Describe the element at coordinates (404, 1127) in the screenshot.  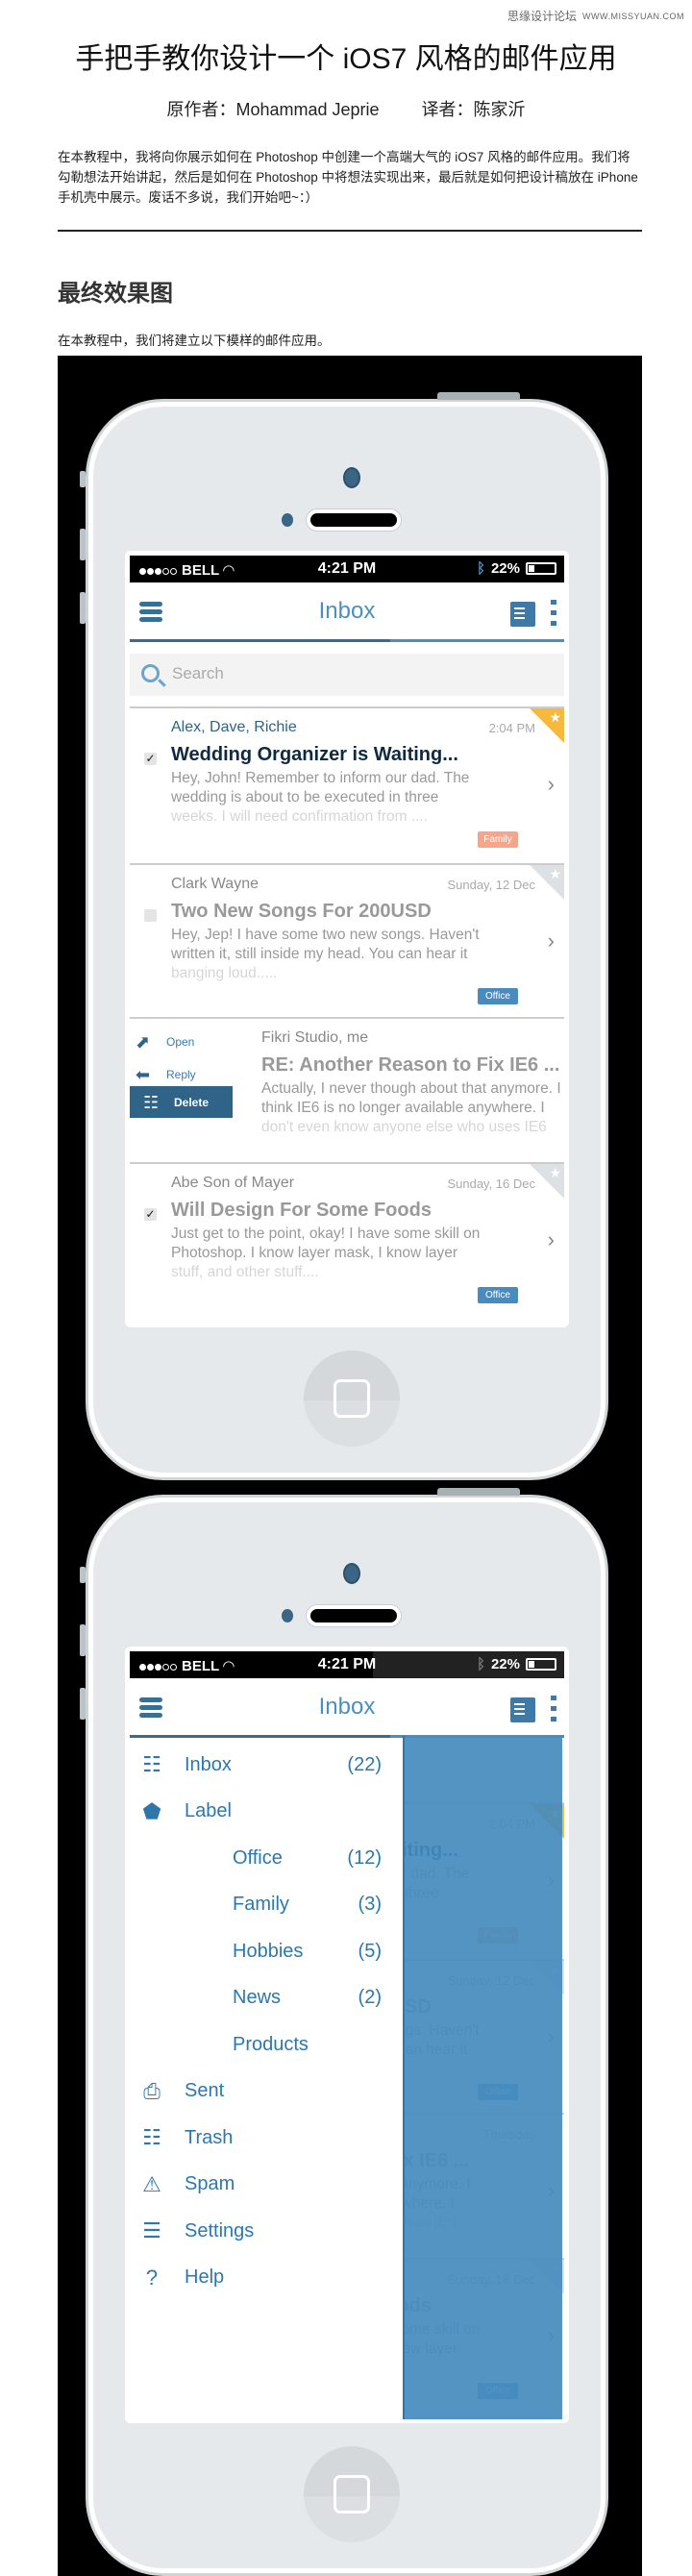
I see `preview-line: don't even know anyone else who uses IE6` at that location.